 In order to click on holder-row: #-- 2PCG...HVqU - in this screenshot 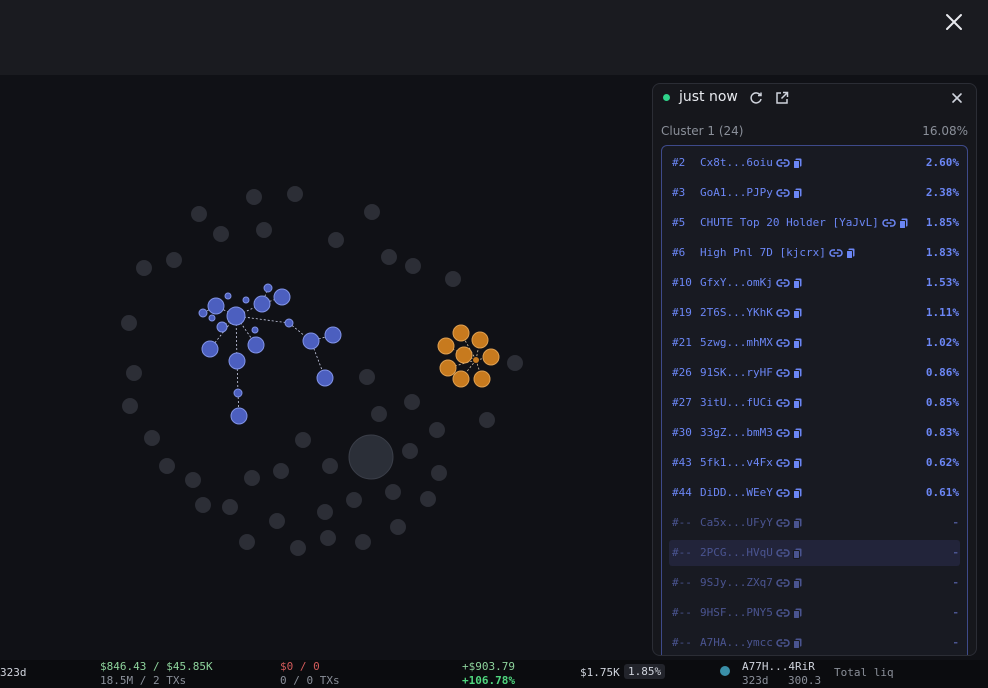, I will do `click(814, 553)`.